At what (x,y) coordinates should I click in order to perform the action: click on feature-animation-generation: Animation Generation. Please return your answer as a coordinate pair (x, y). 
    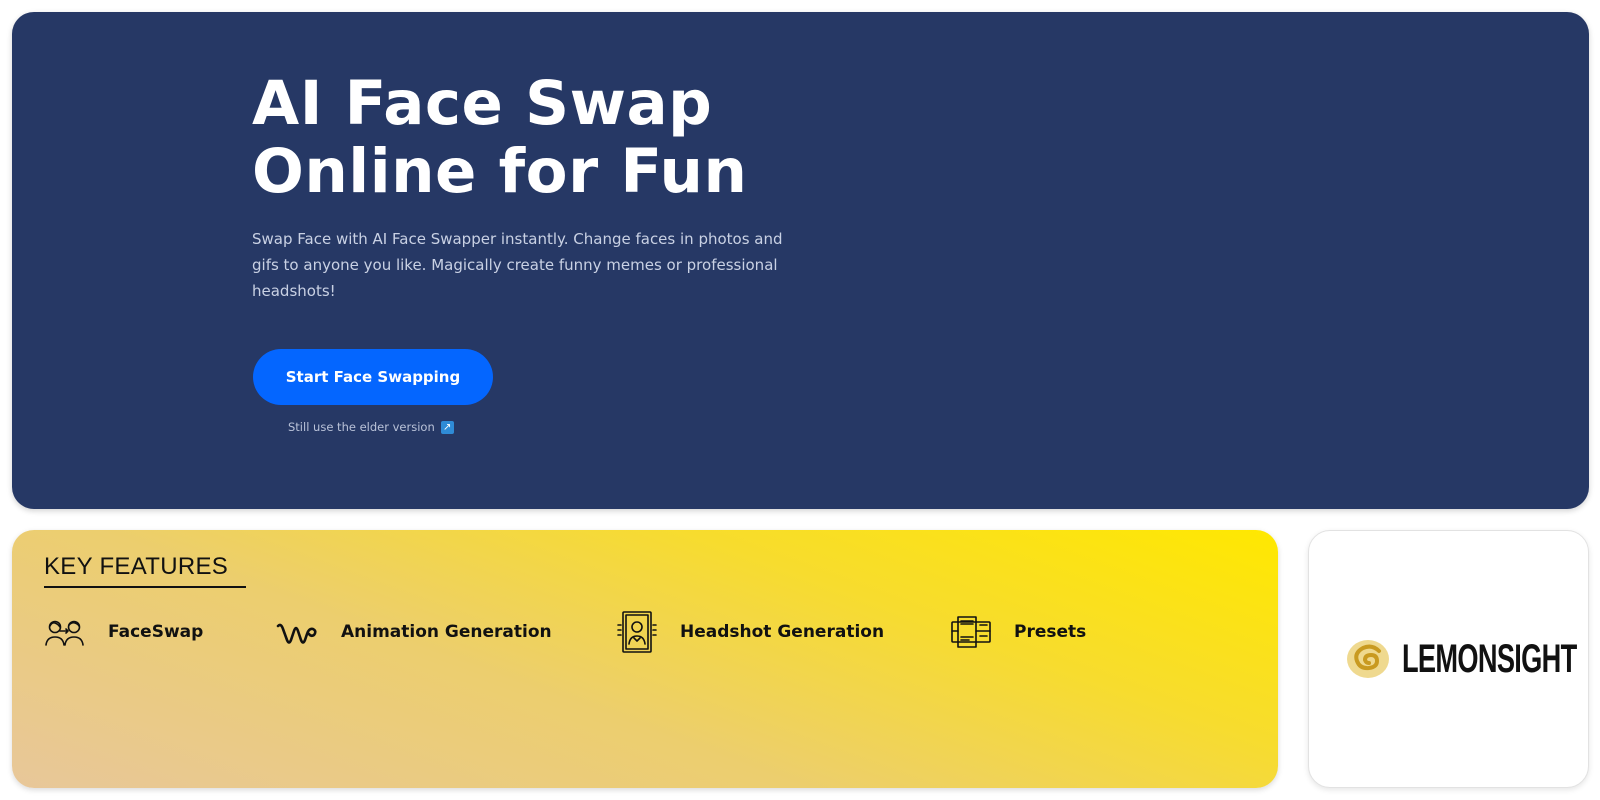
    Looking at the image, I should click on (413, 632).